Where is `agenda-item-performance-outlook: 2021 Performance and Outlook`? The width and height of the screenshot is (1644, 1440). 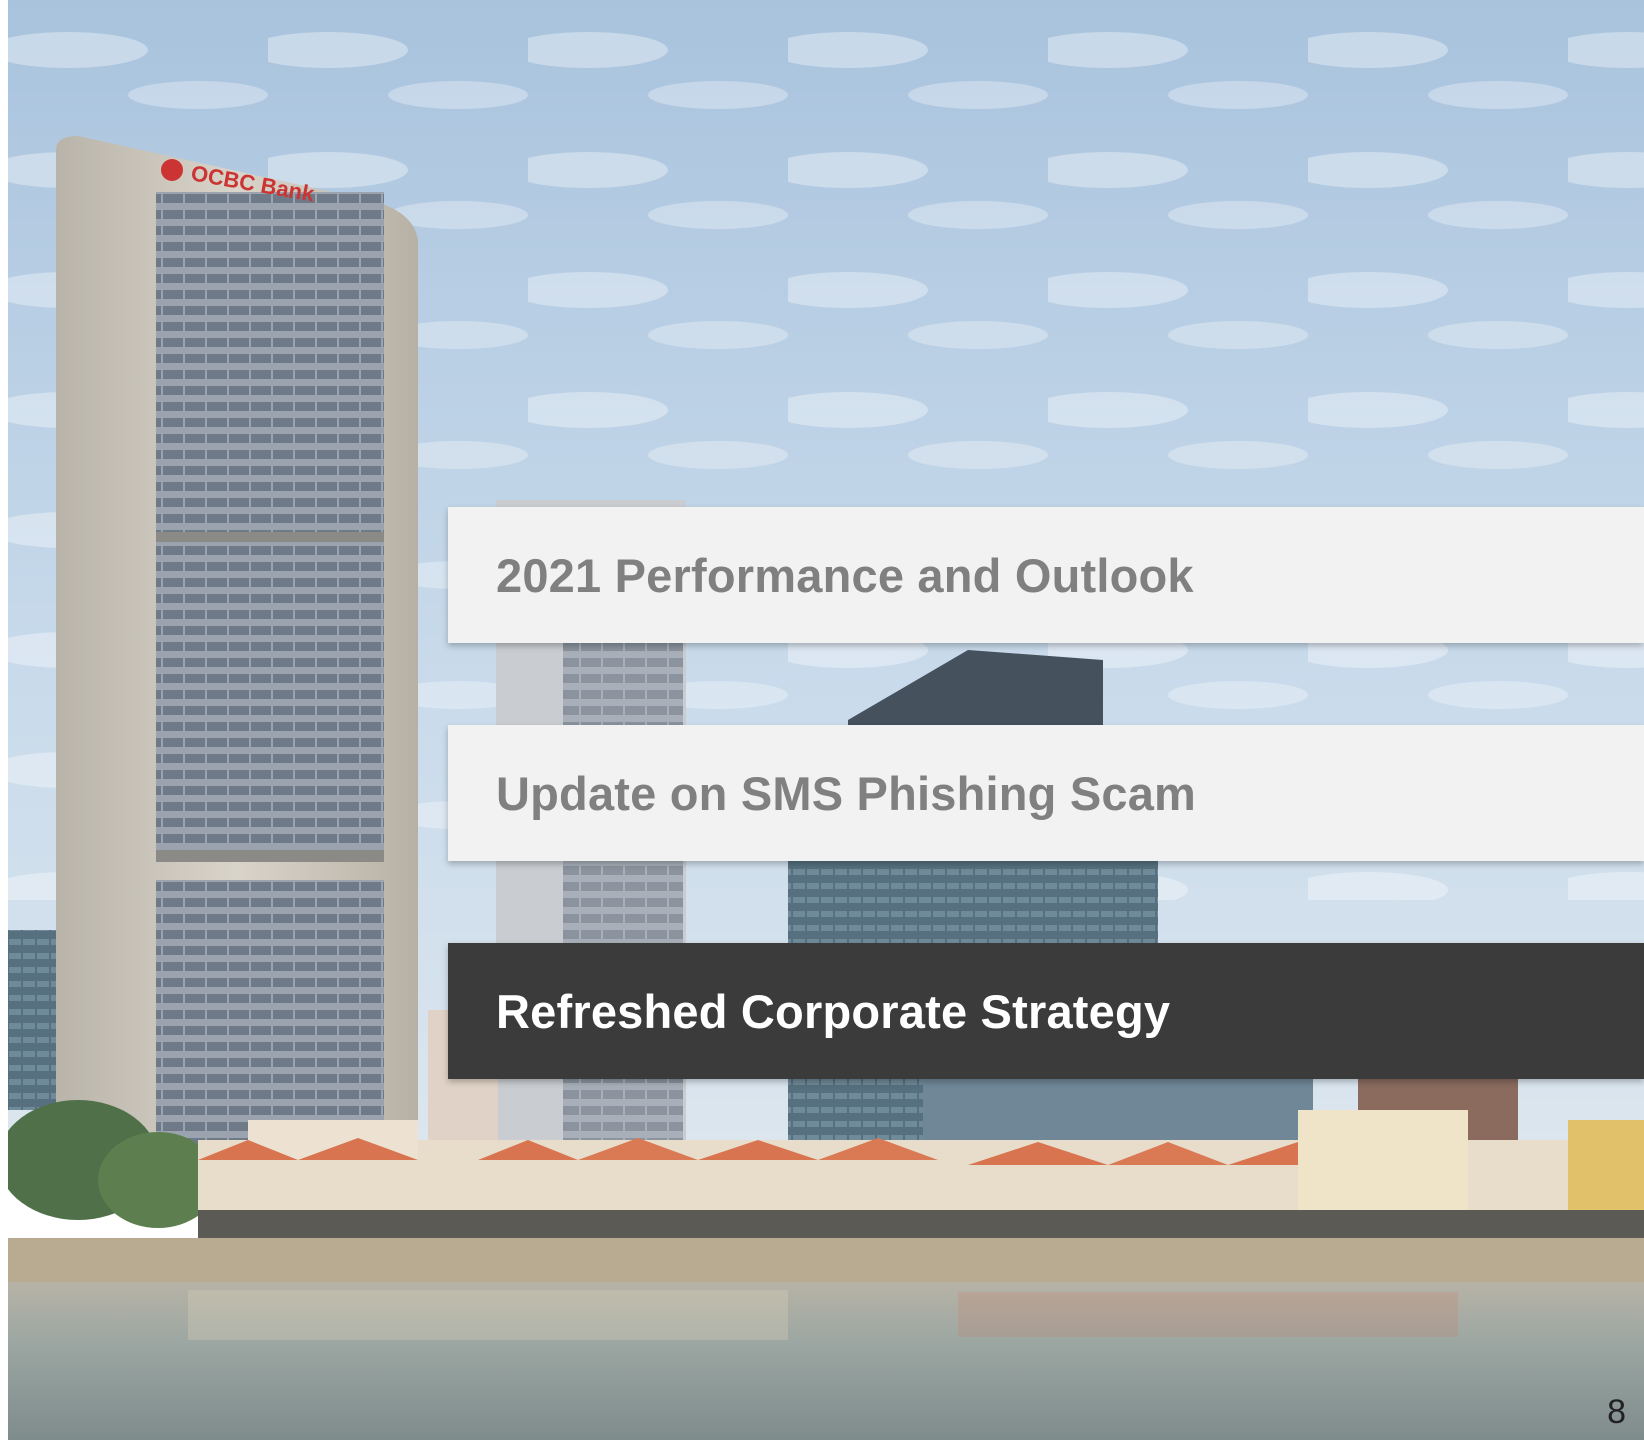
agenda-item-performance-outlook: 2021 Performance and Outlook is located at coordinates (1046, 575).